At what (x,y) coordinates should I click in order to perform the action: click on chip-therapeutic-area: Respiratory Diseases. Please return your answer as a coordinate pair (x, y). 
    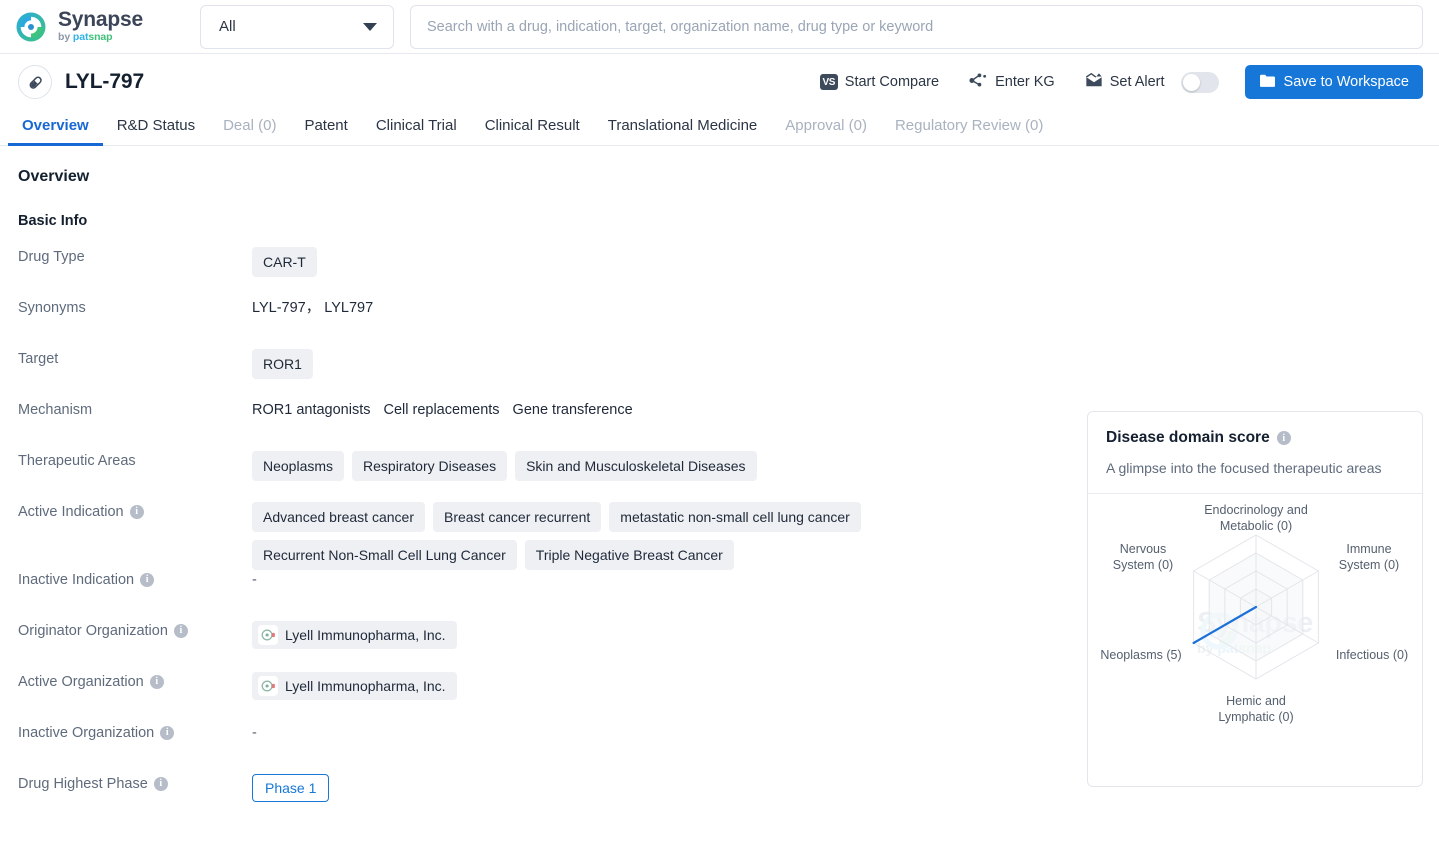
    Looking at the image, I should click on (430, 466).